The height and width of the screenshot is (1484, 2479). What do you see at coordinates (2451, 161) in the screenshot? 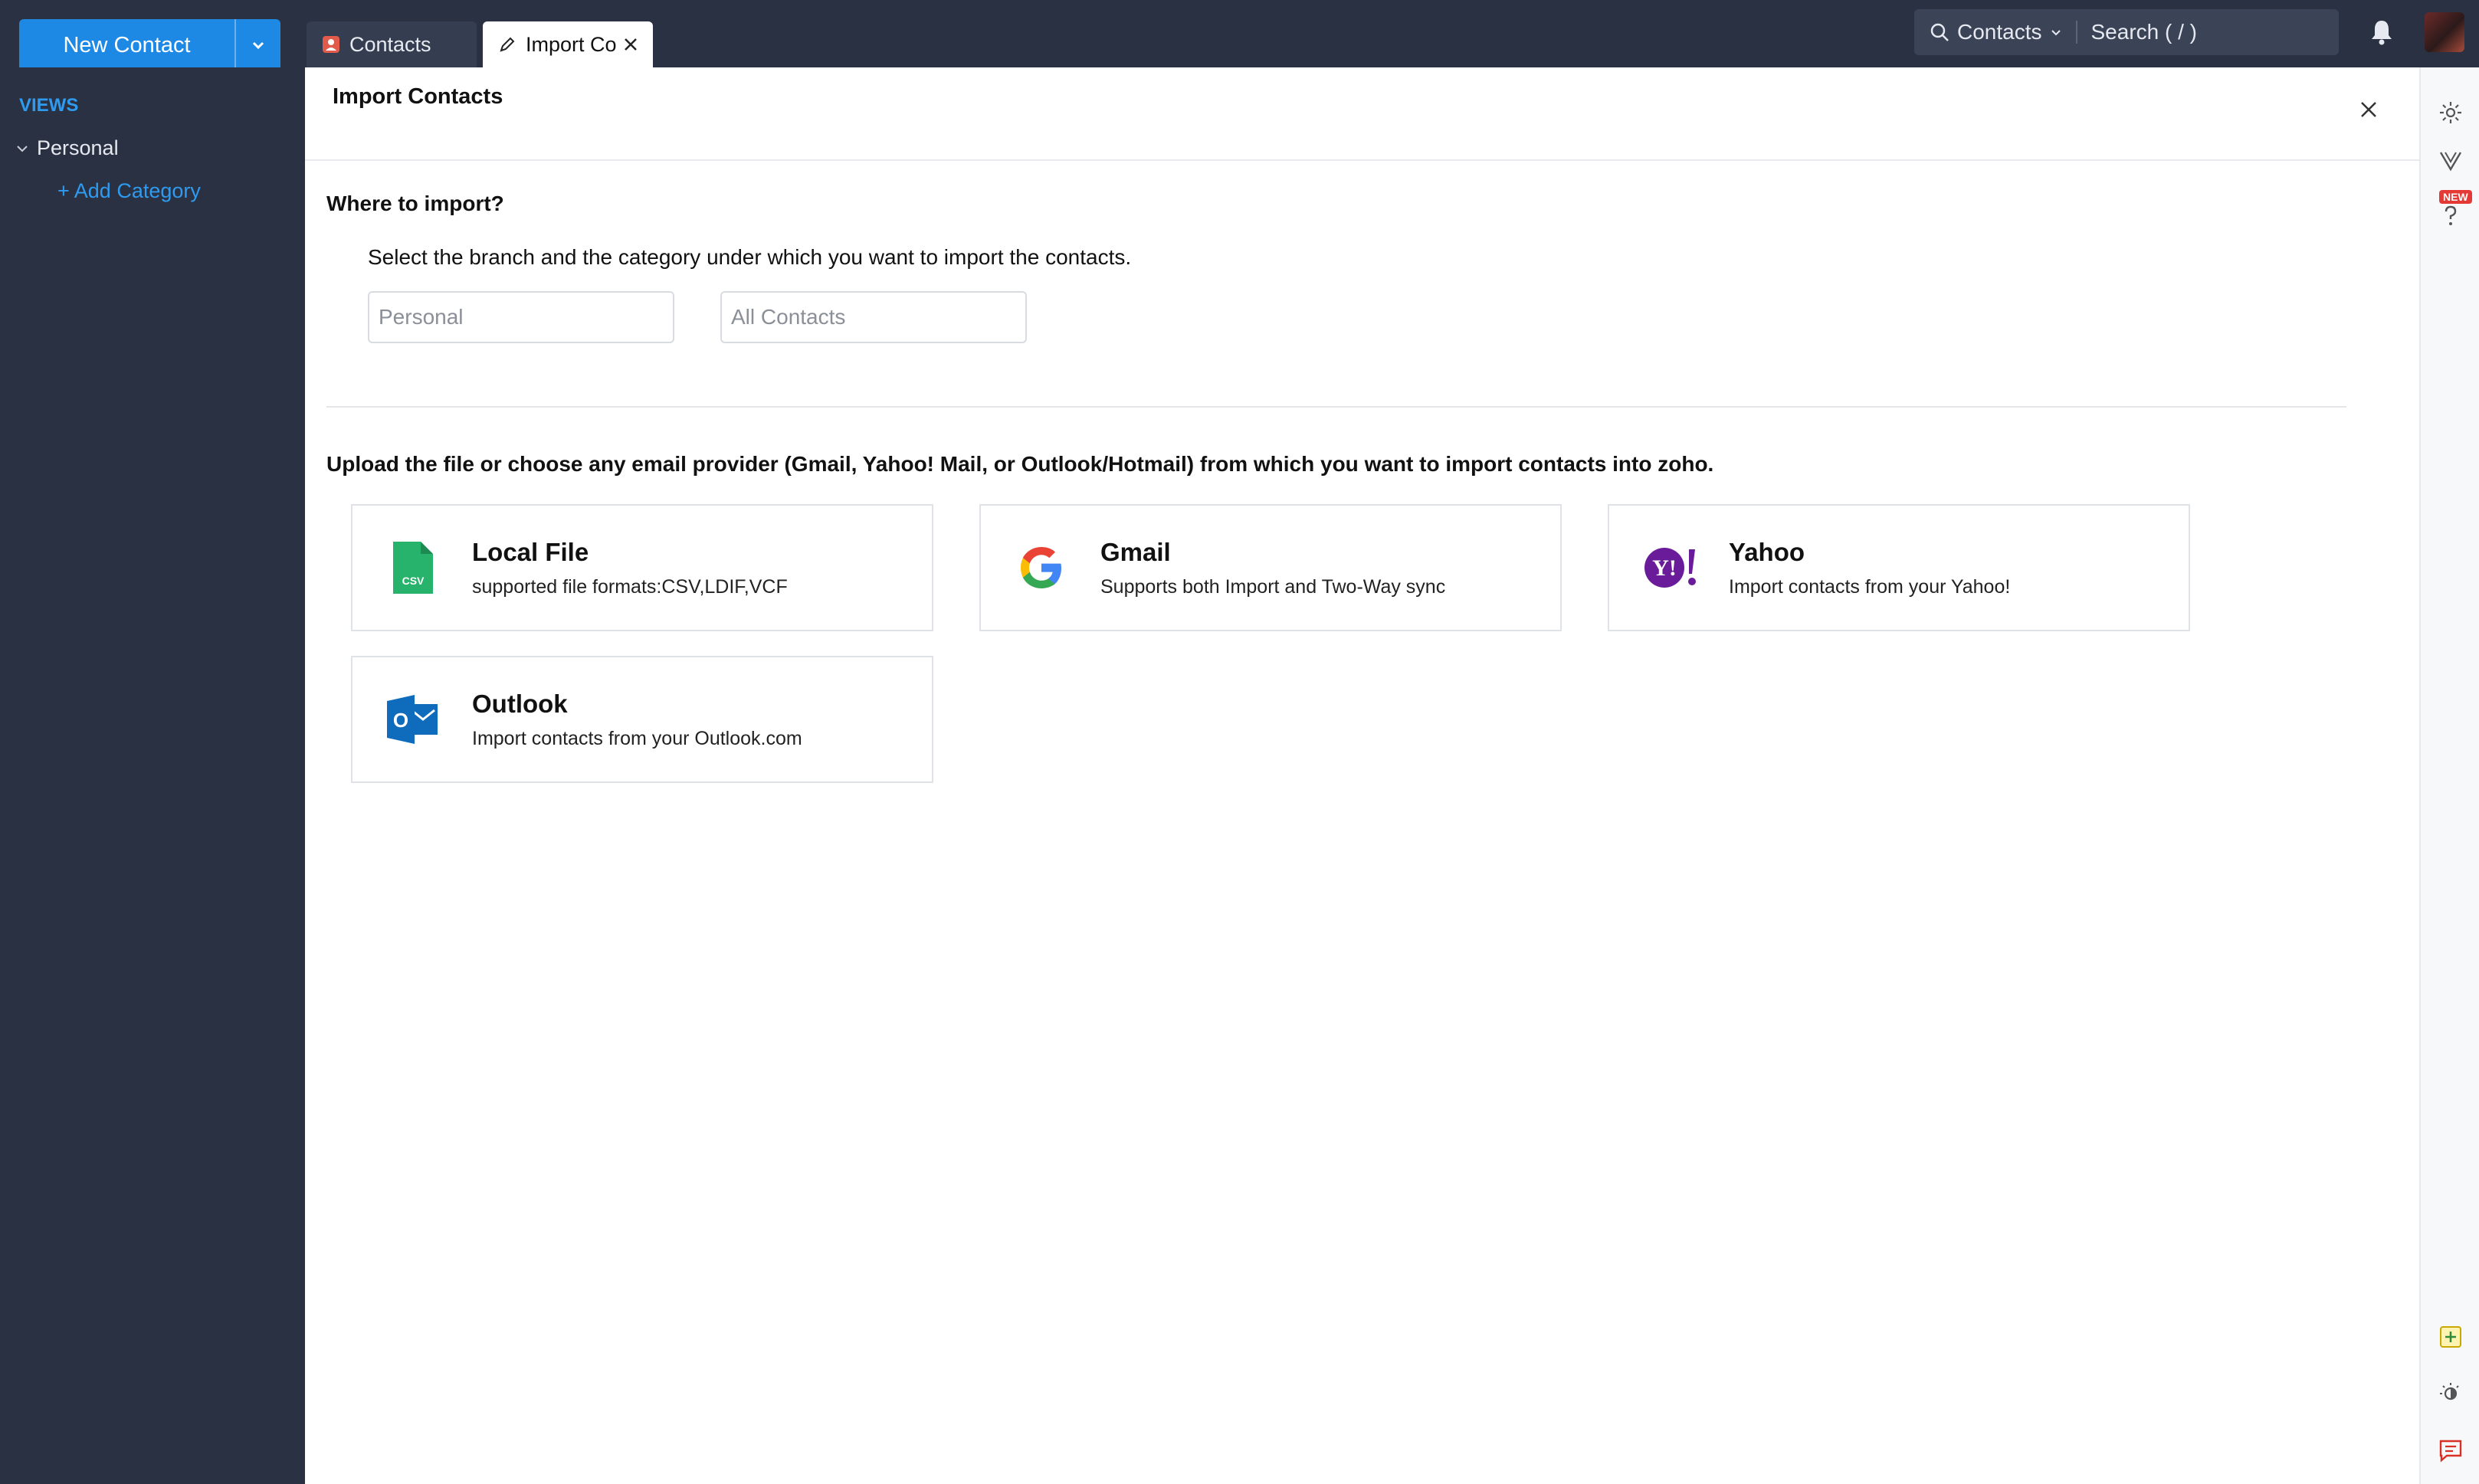
I see `zia-icon` at bounding box center [2451, 161].